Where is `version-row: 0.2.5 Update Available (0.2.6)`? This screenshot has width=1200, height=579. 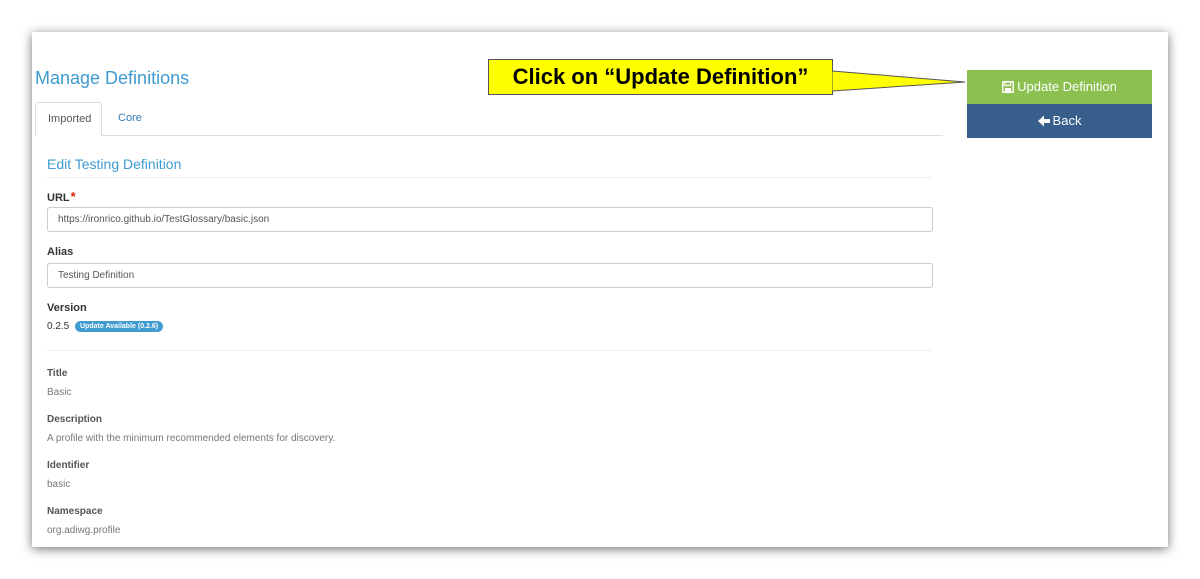
version-row: 0.2.5 Update Available (0.2.6) is located at coordinates (105, 326).